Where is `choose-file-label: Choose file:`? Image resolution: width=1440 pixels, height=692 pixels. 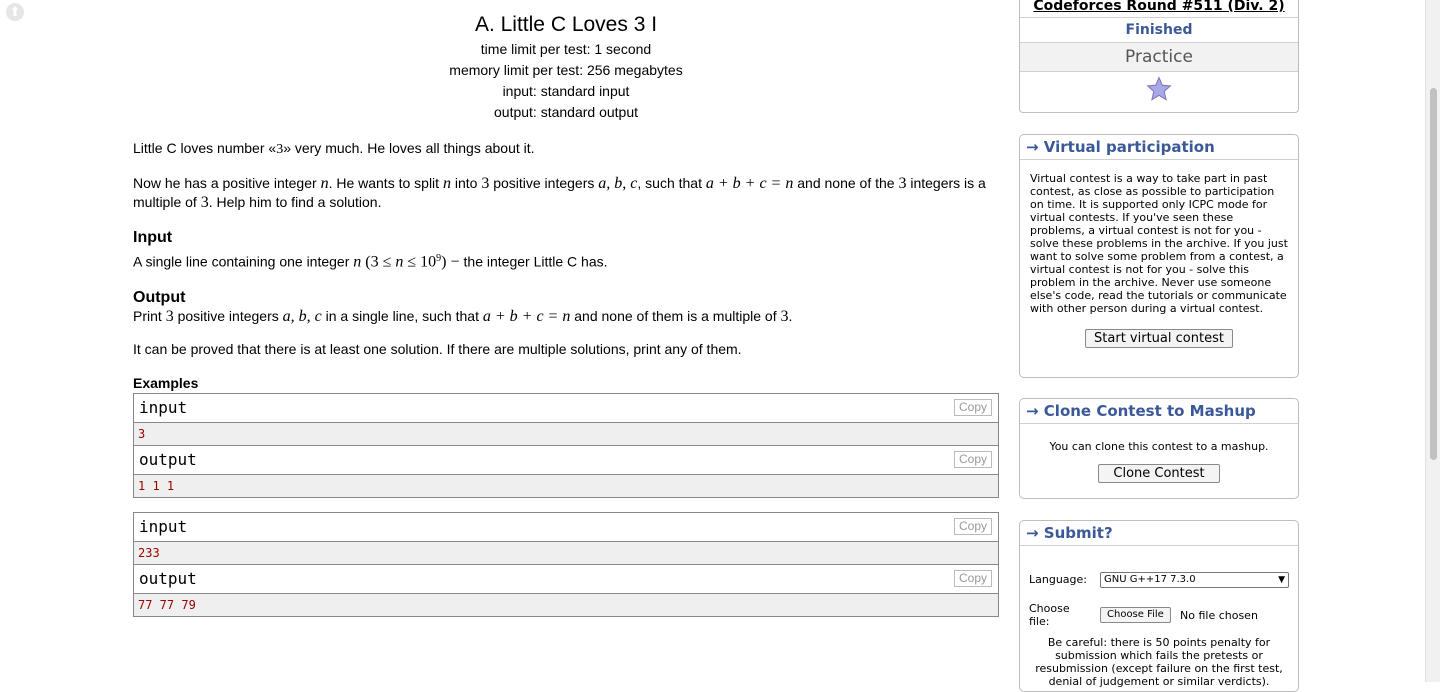
choose-file-label: Choose file: is located at coordinates (1049, 615).